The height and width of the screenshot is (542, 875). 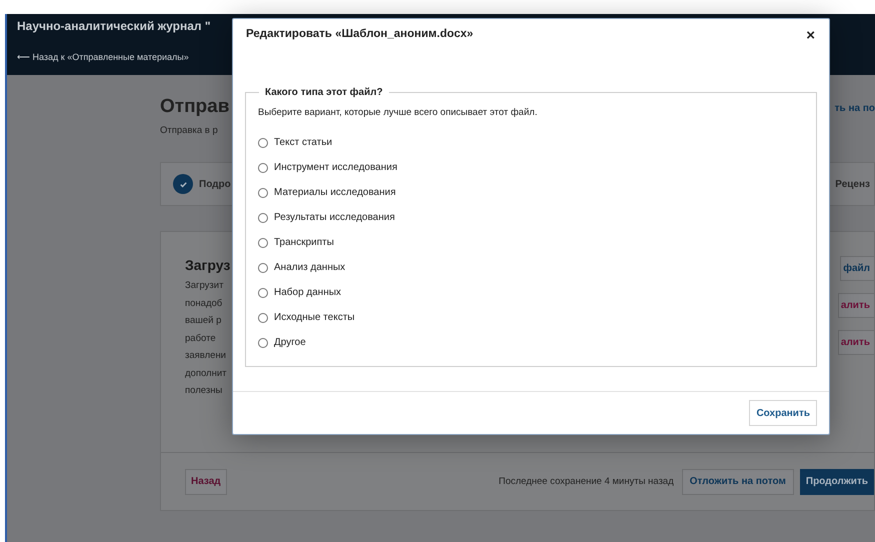 I want to click on last-saved-text: Последнее сохранение 4 минуты назад, so click(x=586, y=481).